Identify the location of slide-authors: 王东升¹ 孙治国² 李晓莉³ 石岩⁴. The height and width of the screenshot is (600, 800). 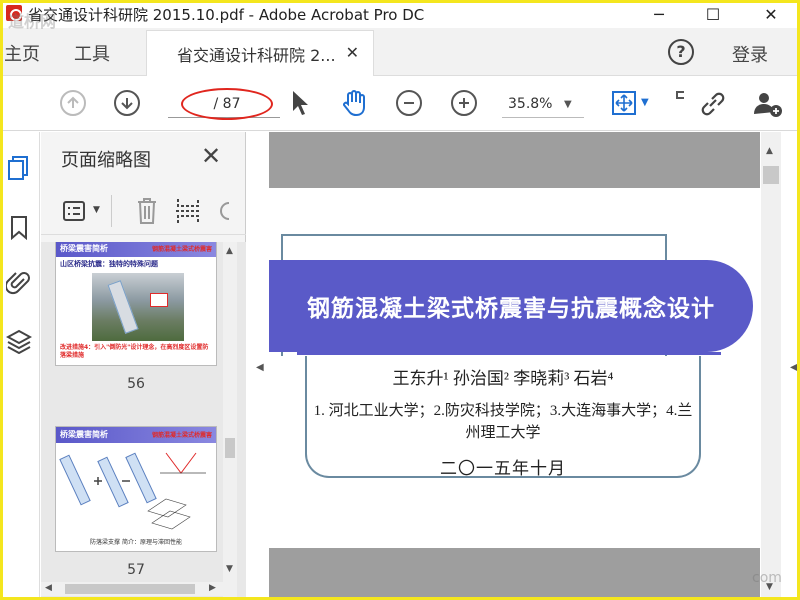
(503, 378).